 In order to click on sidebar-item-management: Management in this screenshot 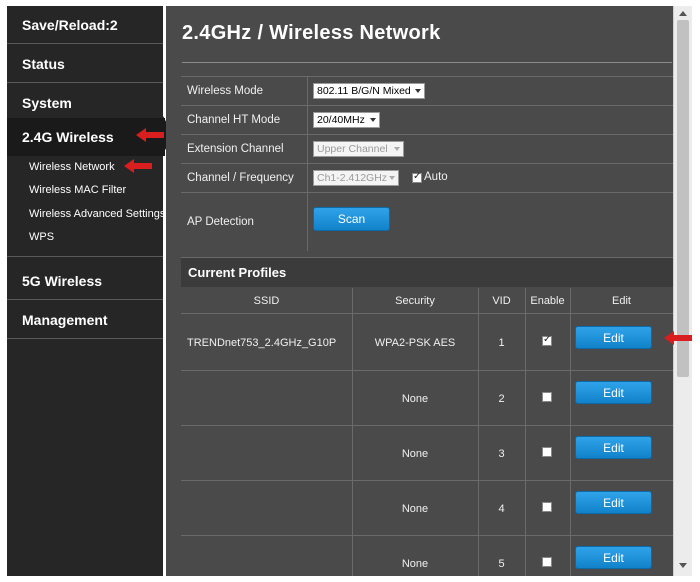, I will do `click(85, 320)`.